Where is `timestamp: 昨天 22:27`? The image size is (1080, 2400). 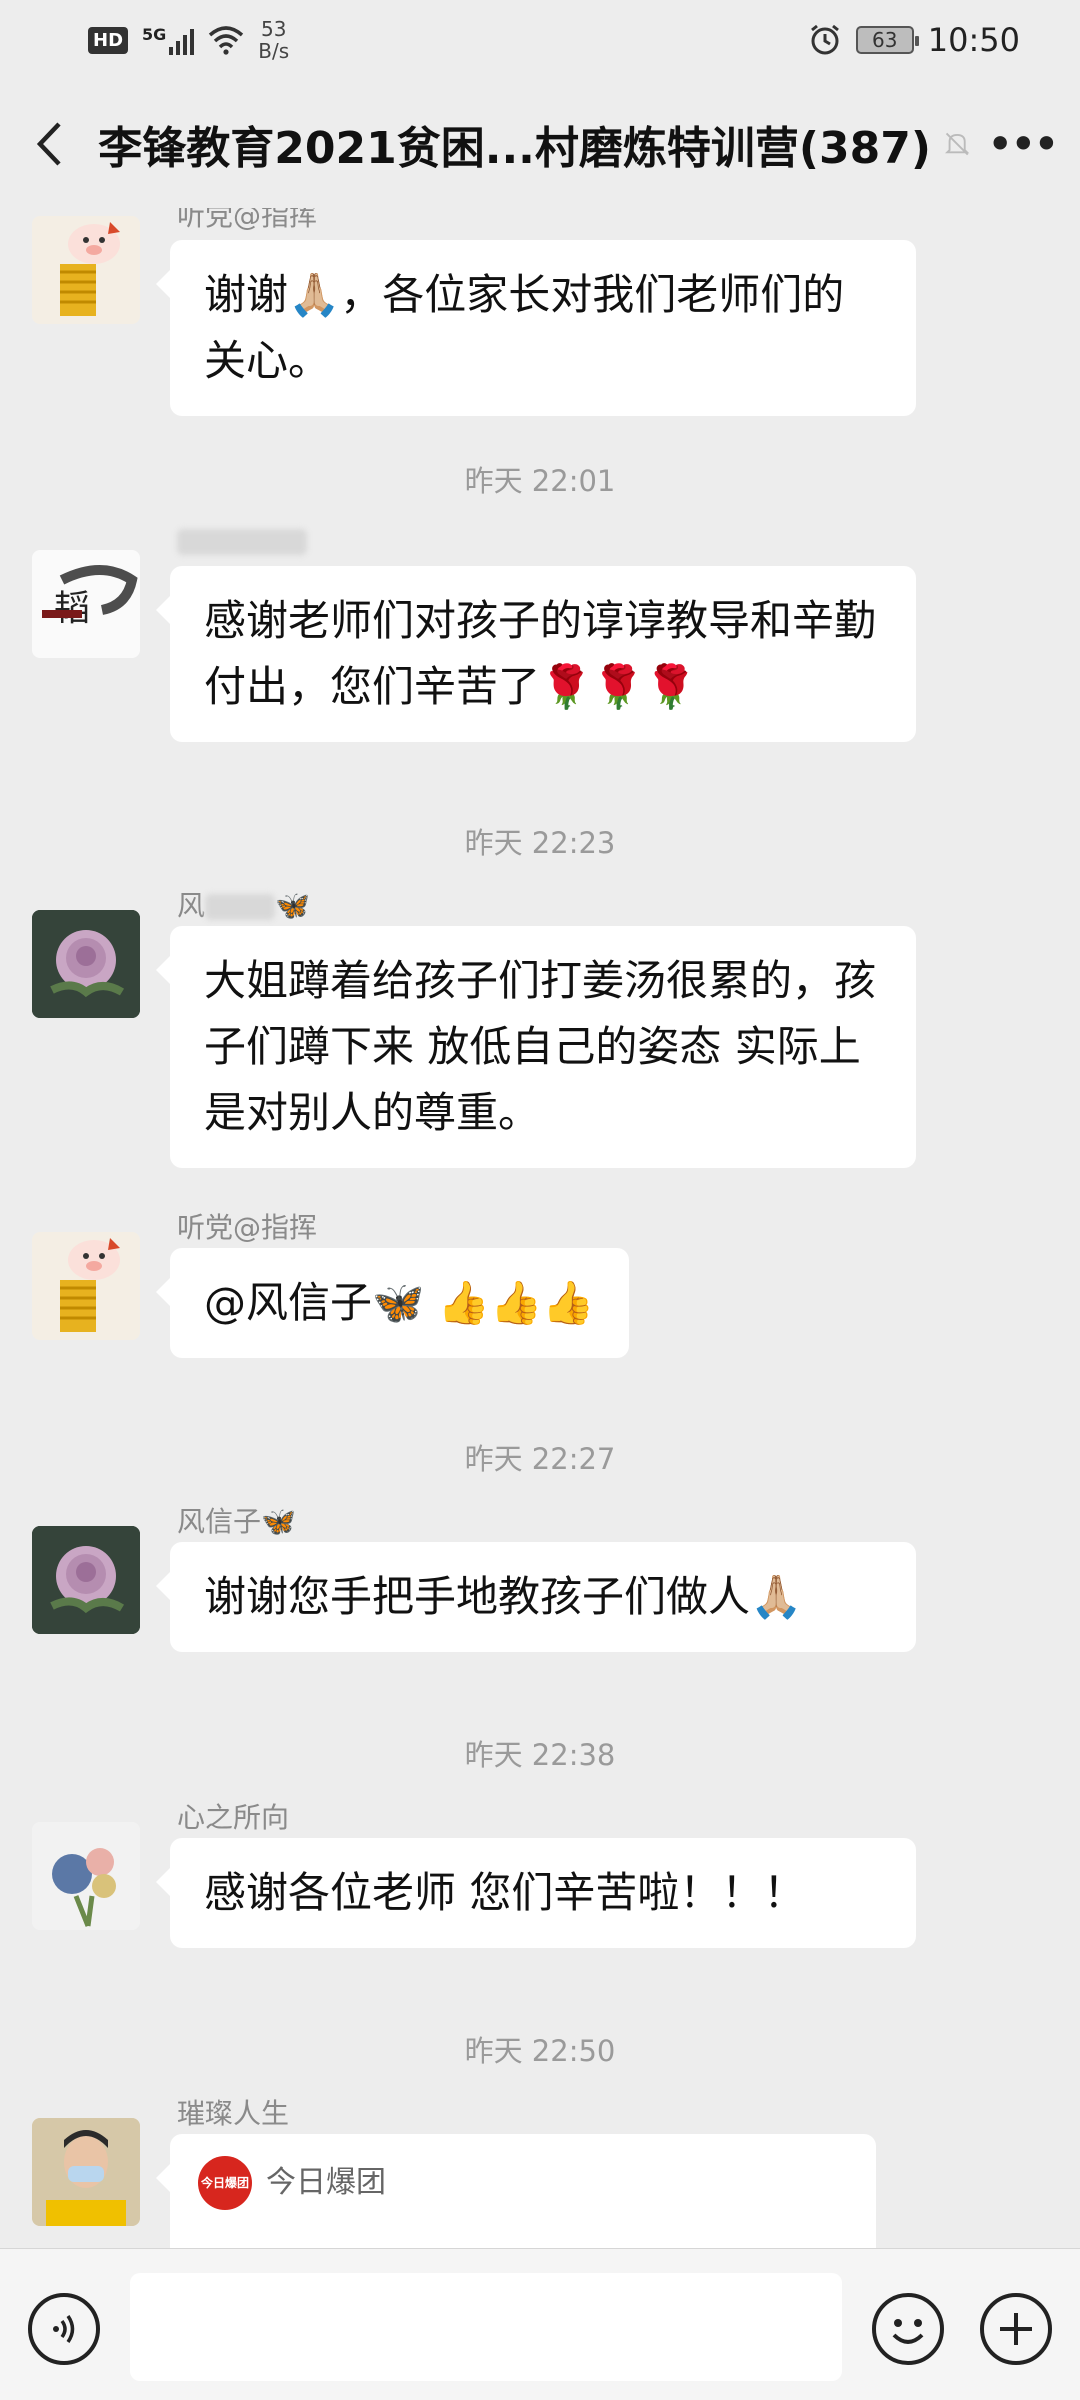
timestamp: 昨天 22:27 is located at coordinates (540, 1459).